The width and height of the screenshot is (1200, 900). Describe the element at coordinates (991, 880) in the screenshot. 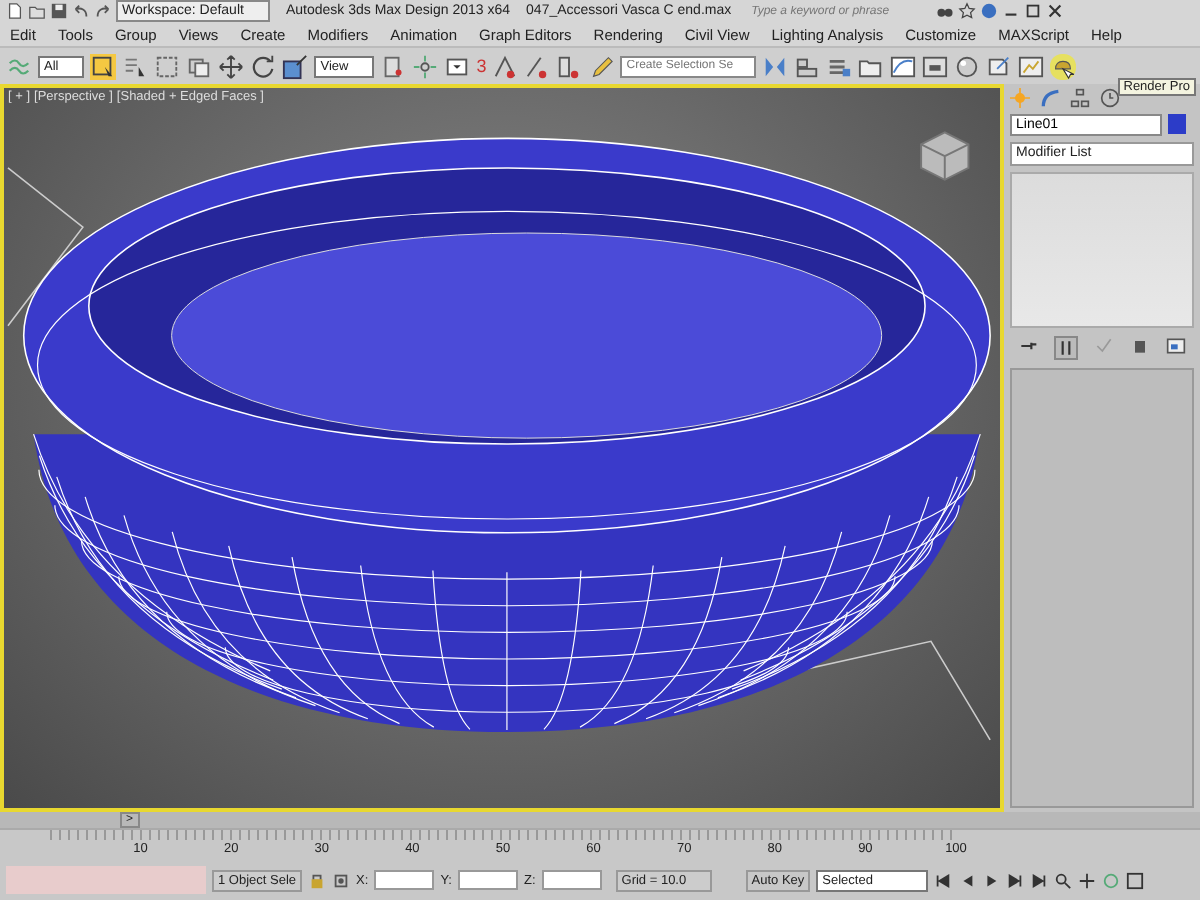

I see `play-icon` at that location.